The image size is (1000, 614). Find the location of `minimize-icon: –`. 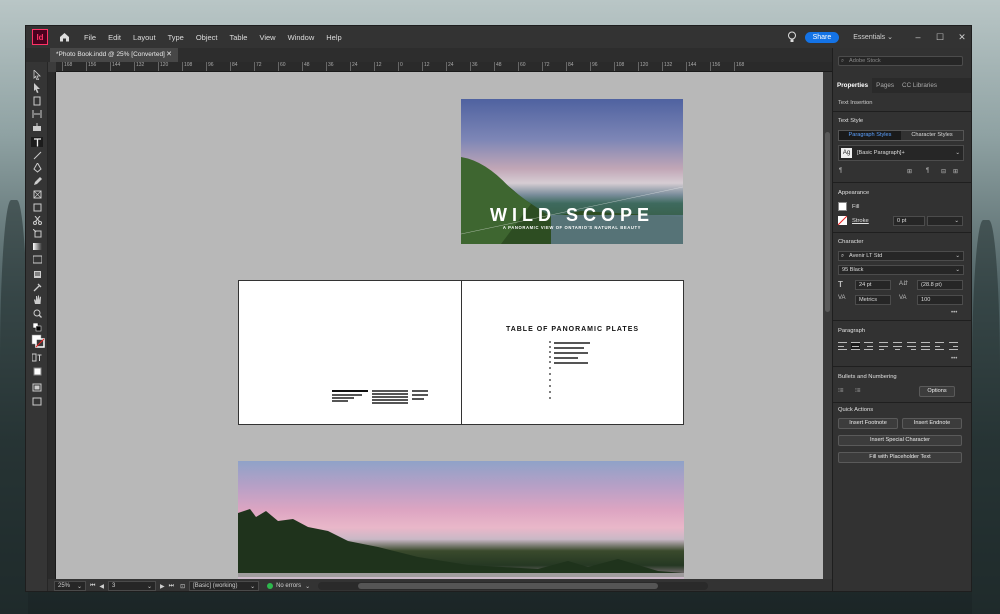

minimize-icon: – is located at coordinates (918, 37).